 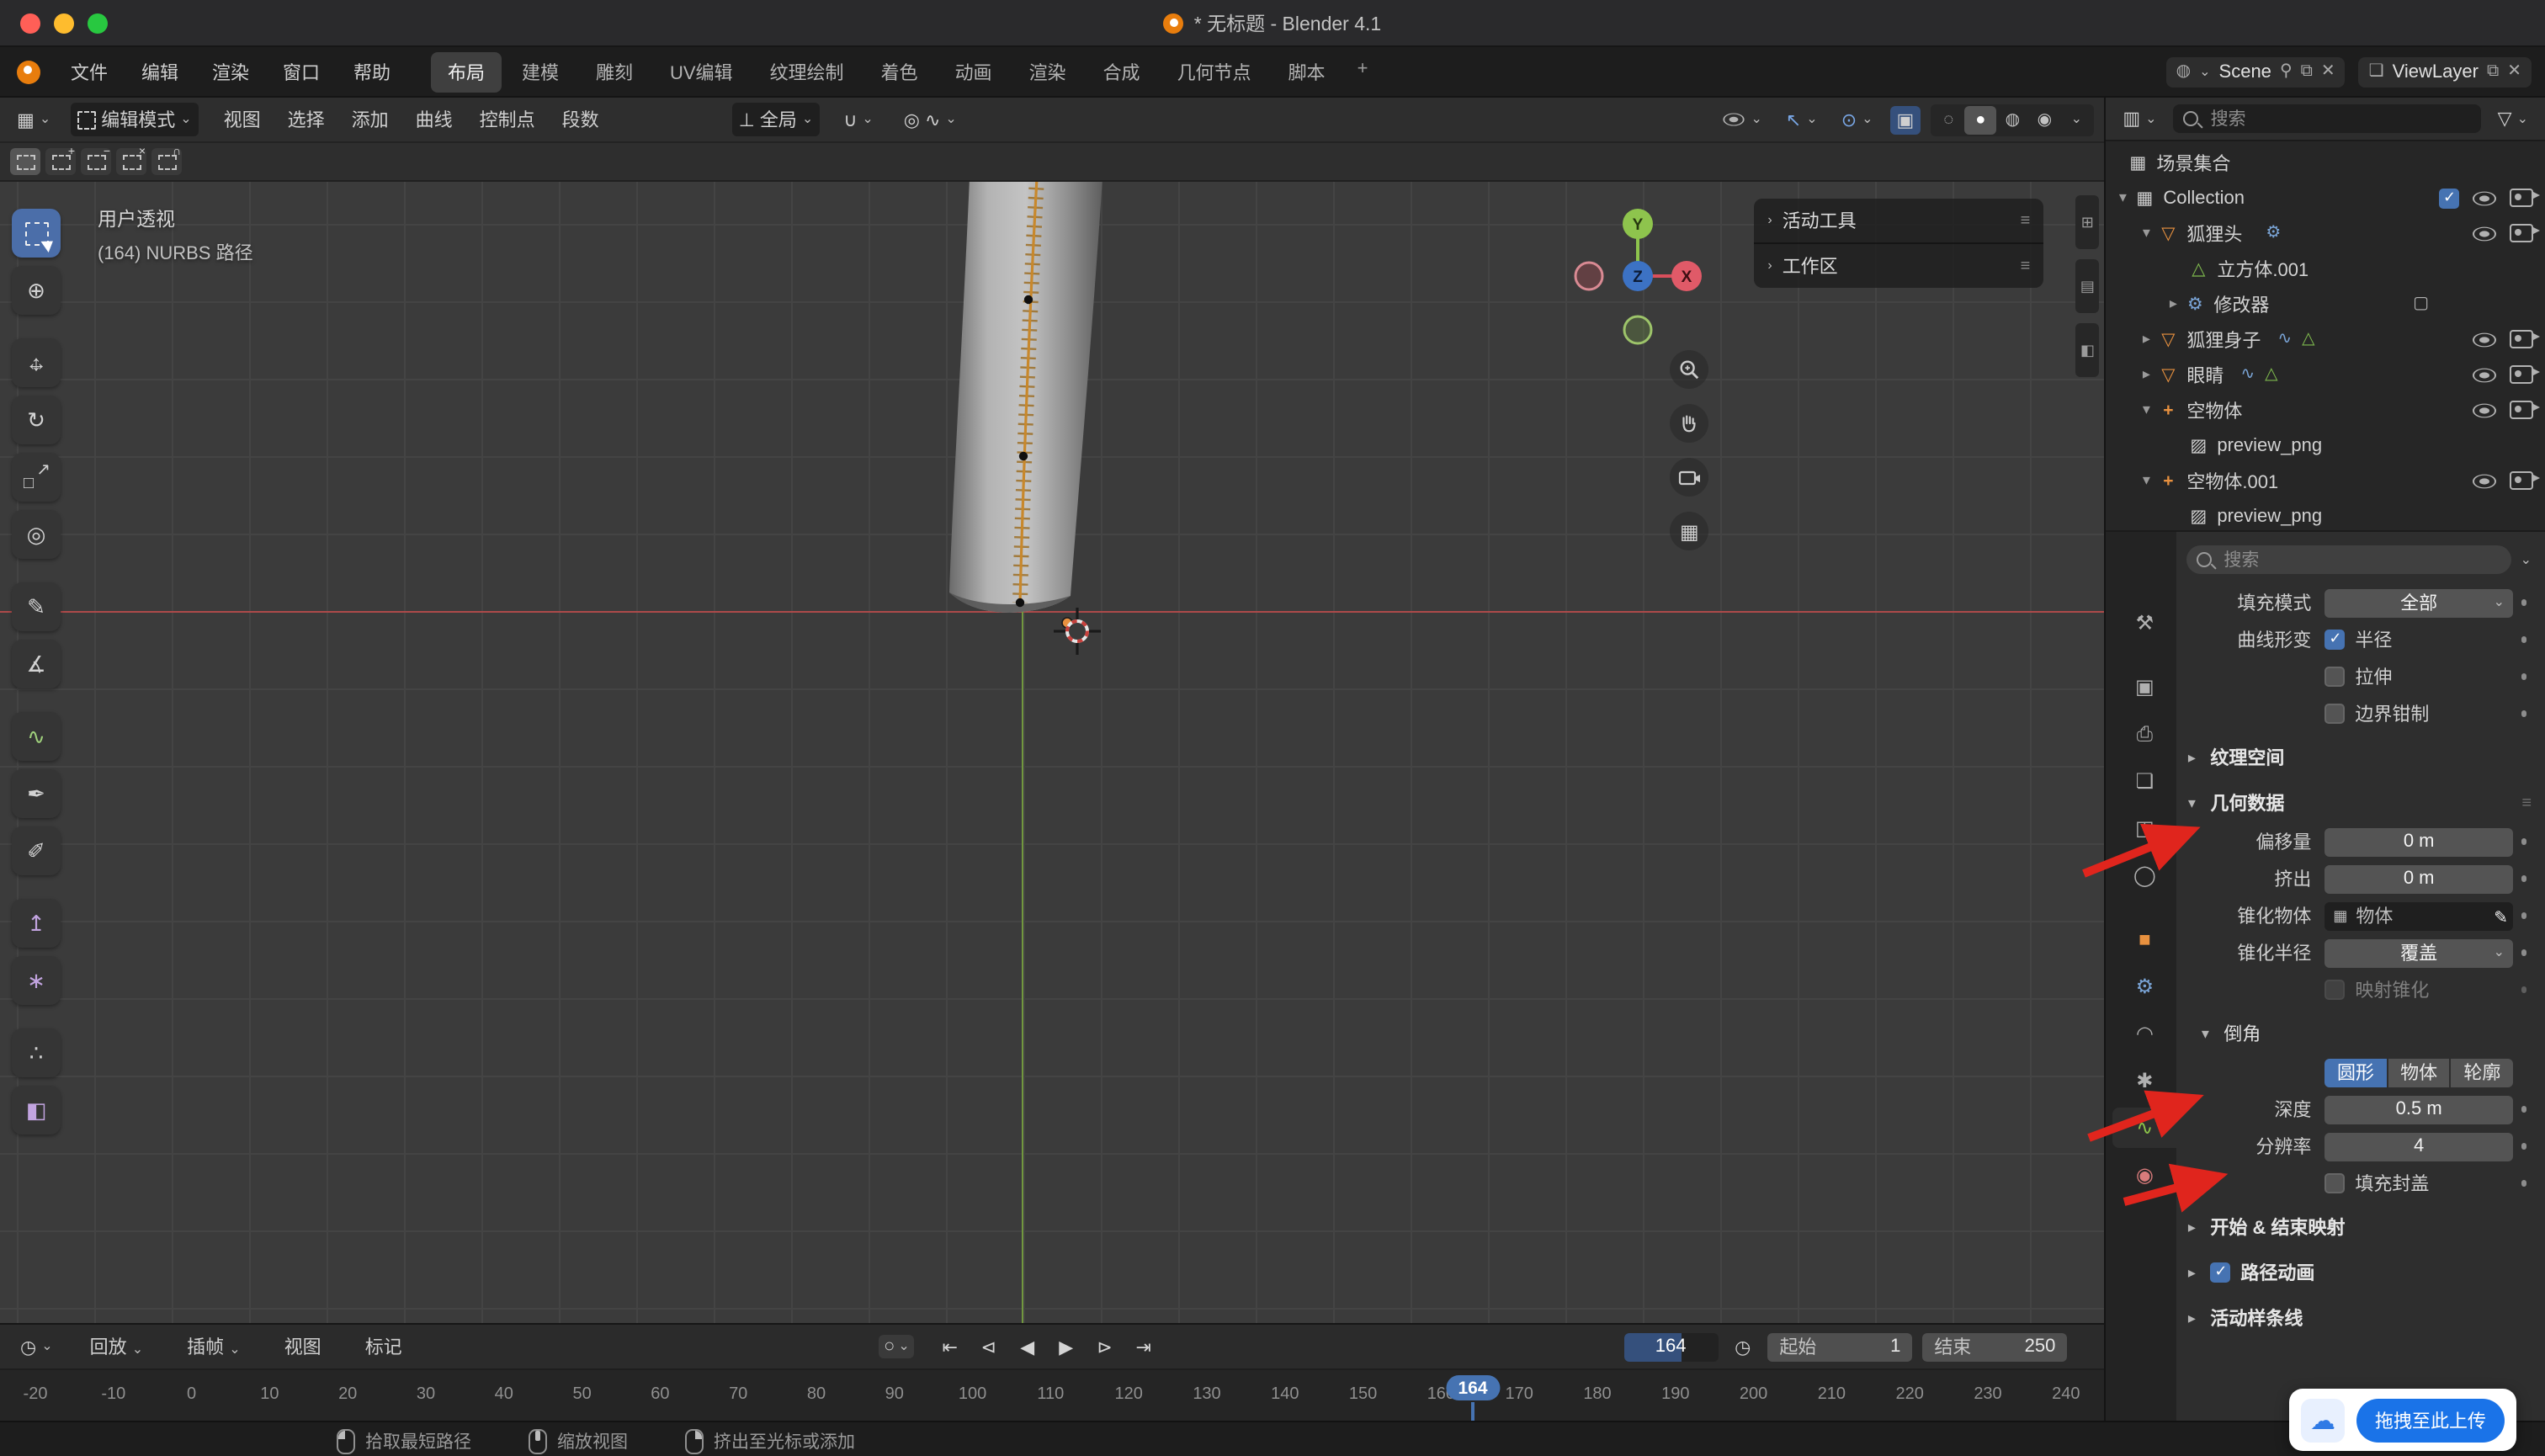 I want to click on tab-render, so click(x=2144, y=687).